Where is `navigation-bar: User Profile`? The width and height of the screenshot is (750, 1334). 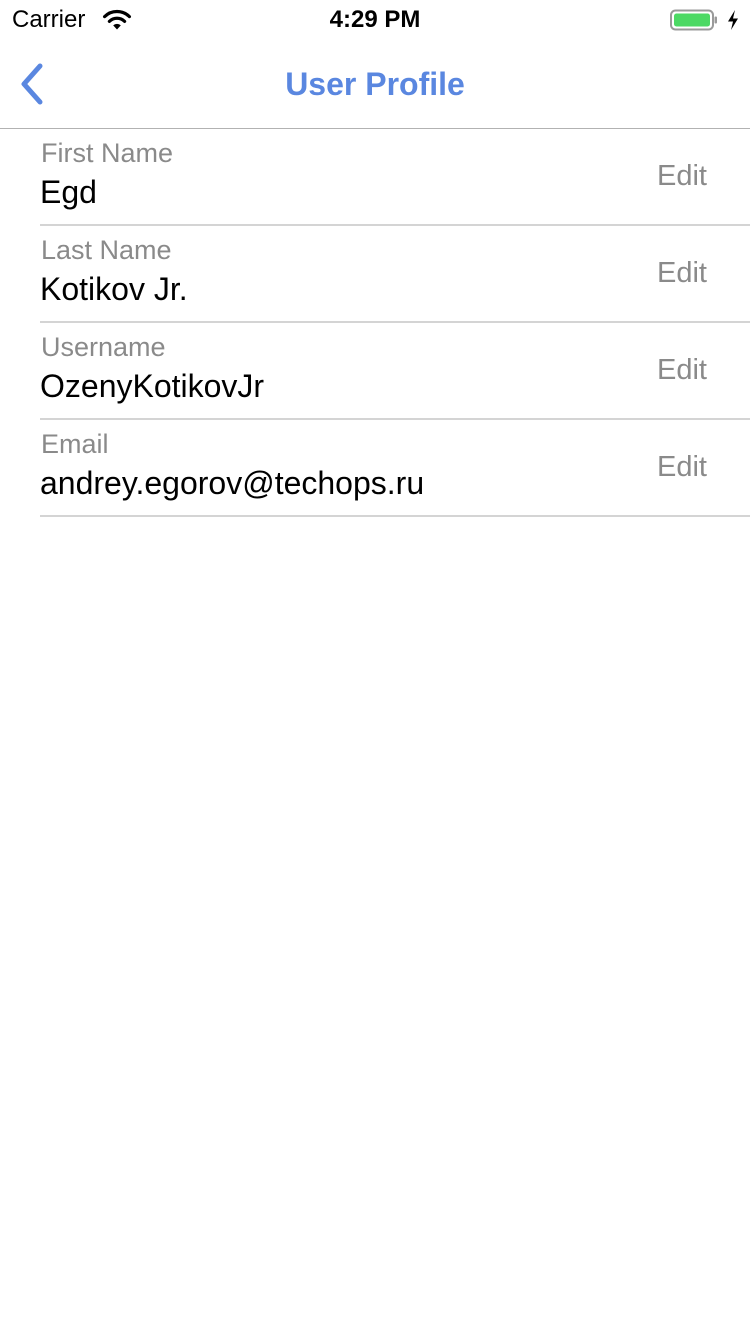
navigation-bar: User Profile is located at coordinates (375, 84).